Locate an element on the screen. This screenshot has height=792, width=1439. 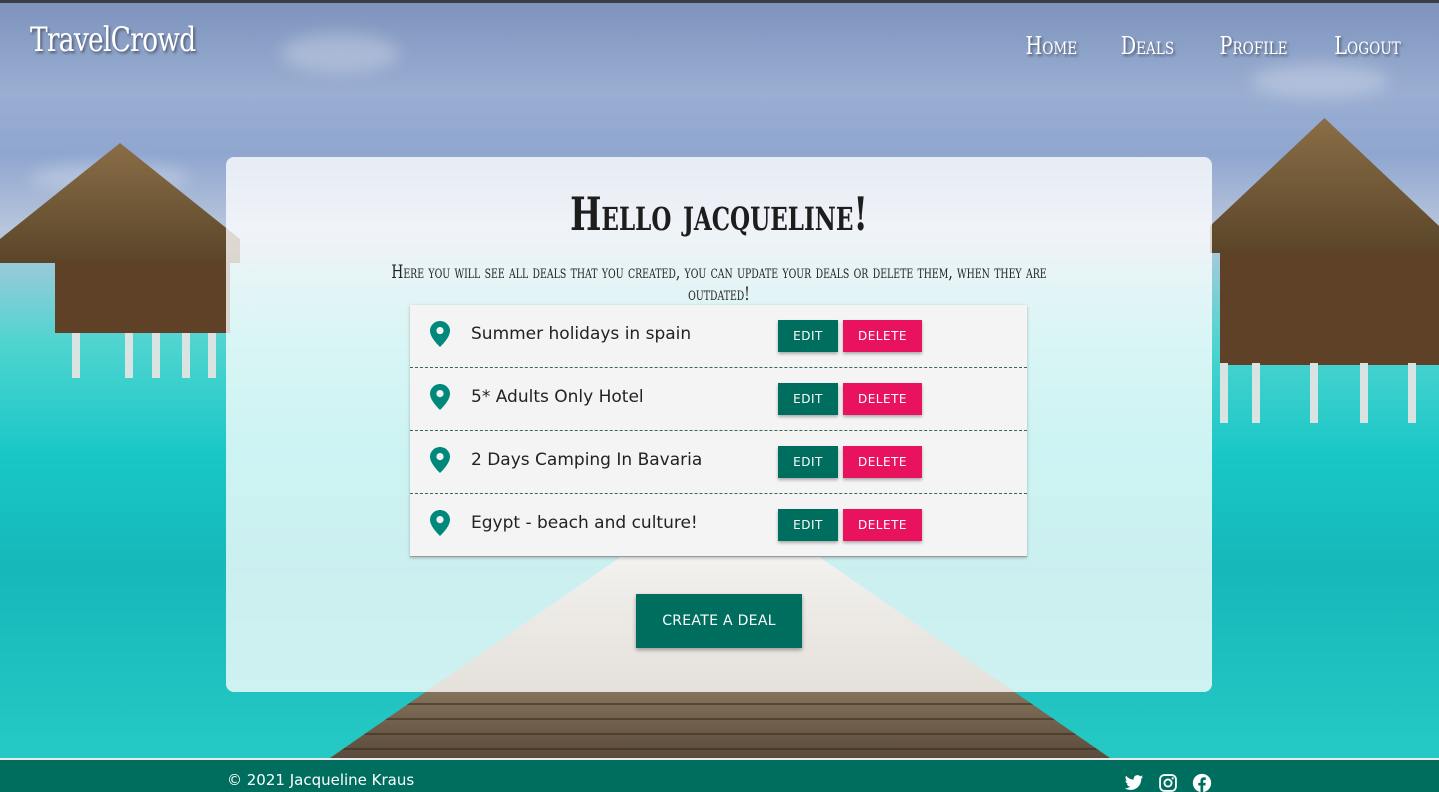
page-title: Hello jacqueline! is located at coordinates (719, 214).